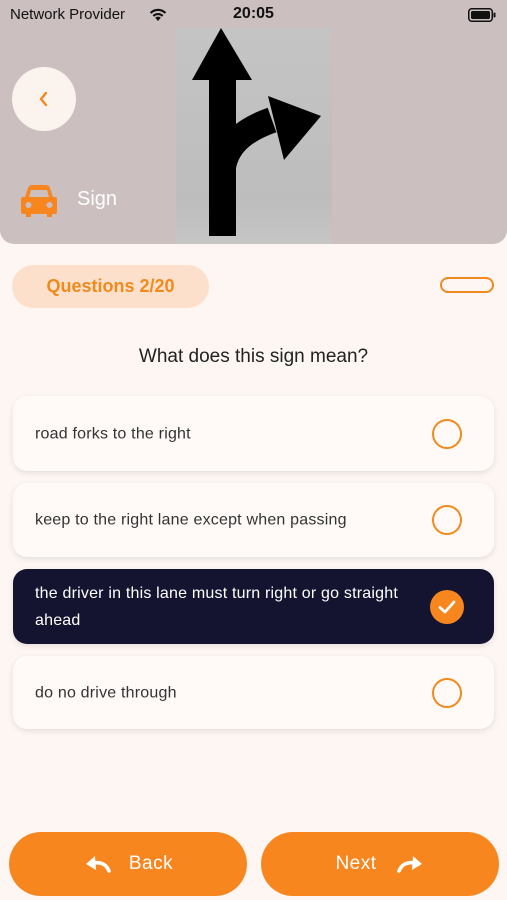 This screenshot has height=900, width=507. I want to click on status-bar: Network Provider 20:05, so click(253, 15).